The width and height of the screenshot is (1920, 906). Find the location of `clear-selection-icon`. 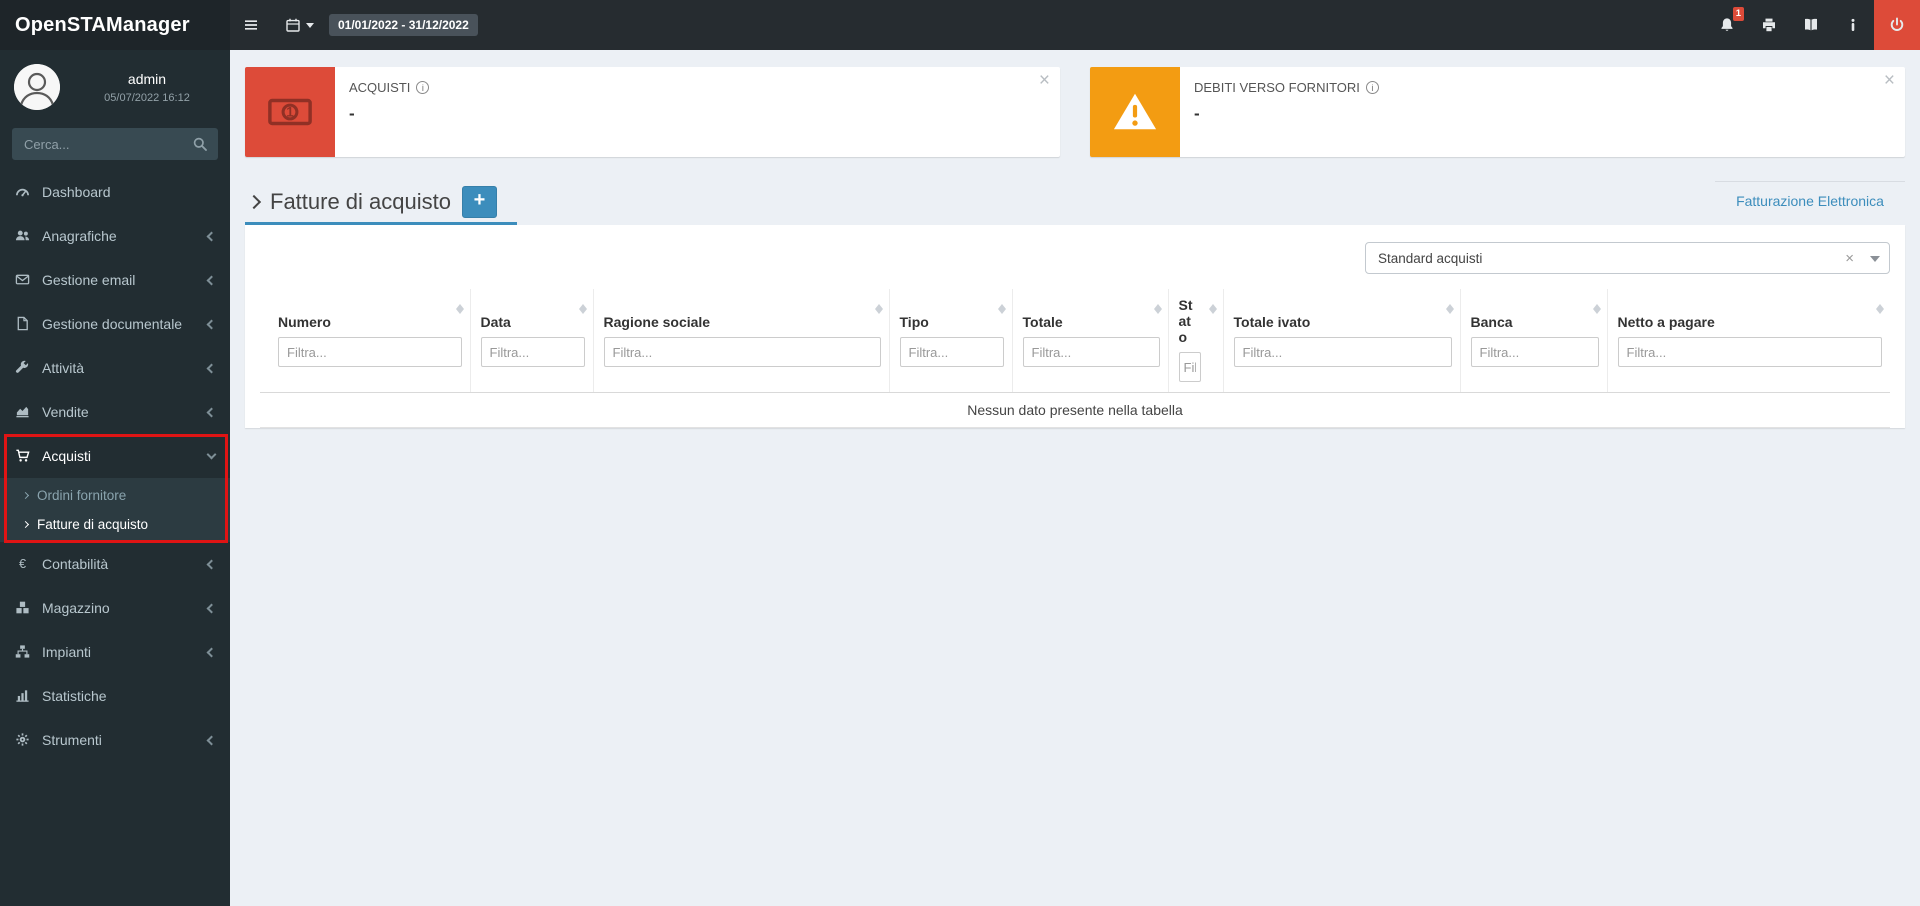

clear-selection-icon is located at coordinates (1849, 258).